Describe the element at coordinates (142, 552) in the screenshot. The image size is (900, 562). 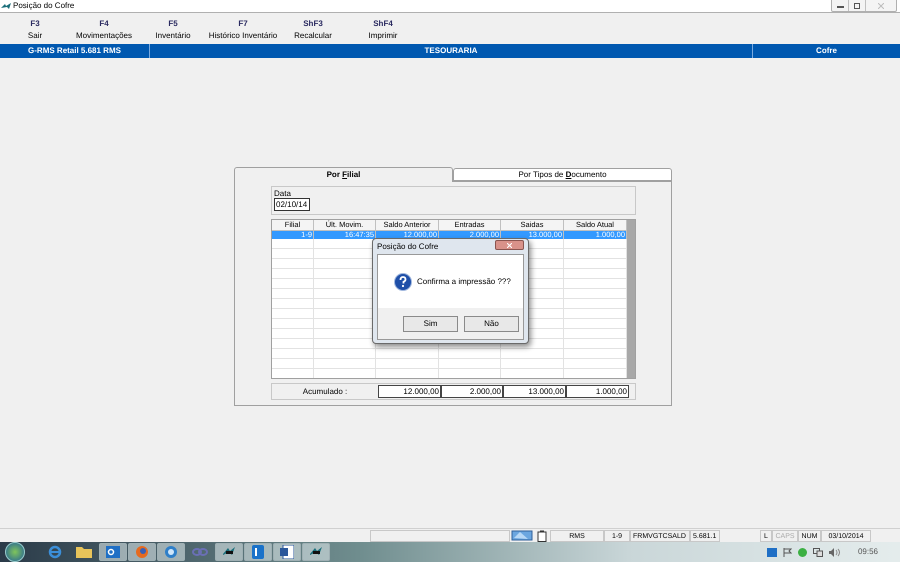
I see `fox-browser-icon` at that location.